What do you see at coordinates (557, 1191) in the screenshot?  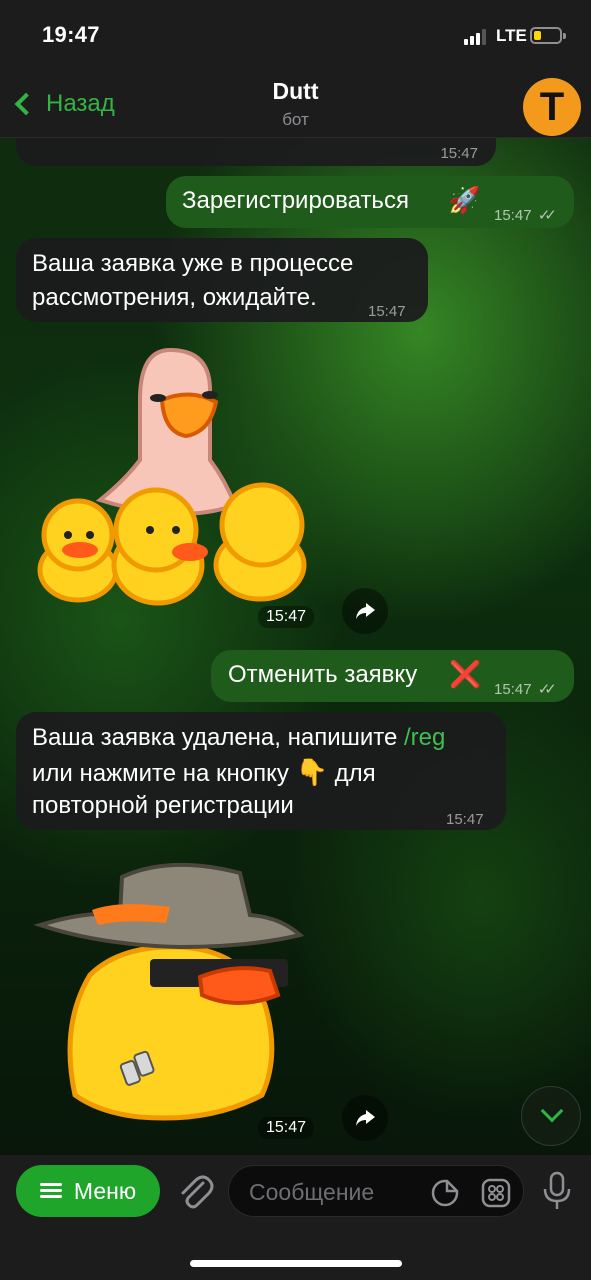 I see `microphone-icon` at bounding box center [557, 1191].